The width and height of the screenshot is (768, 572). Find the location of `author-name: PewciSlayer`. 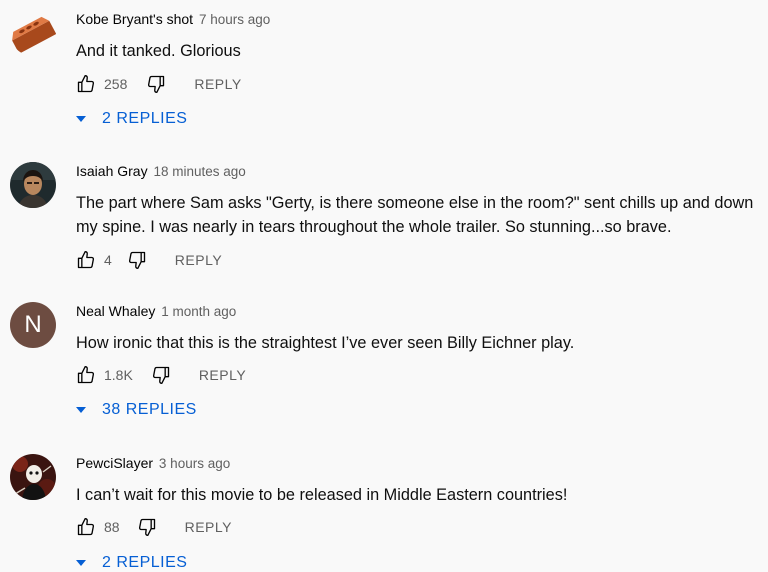

author-name: PewciSlayer is located at coordinates (114, 463).